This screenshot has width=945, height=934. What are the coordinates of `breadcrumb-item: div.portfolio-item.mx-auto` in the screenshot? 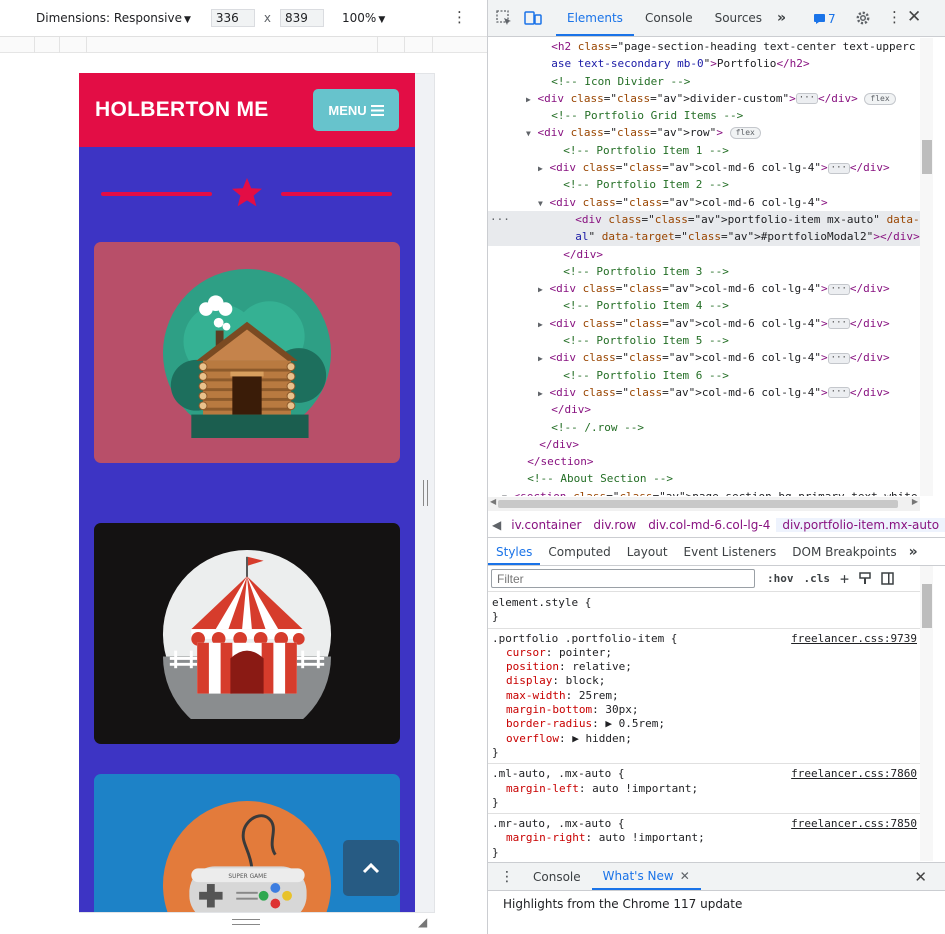 It's located at (860, 525).